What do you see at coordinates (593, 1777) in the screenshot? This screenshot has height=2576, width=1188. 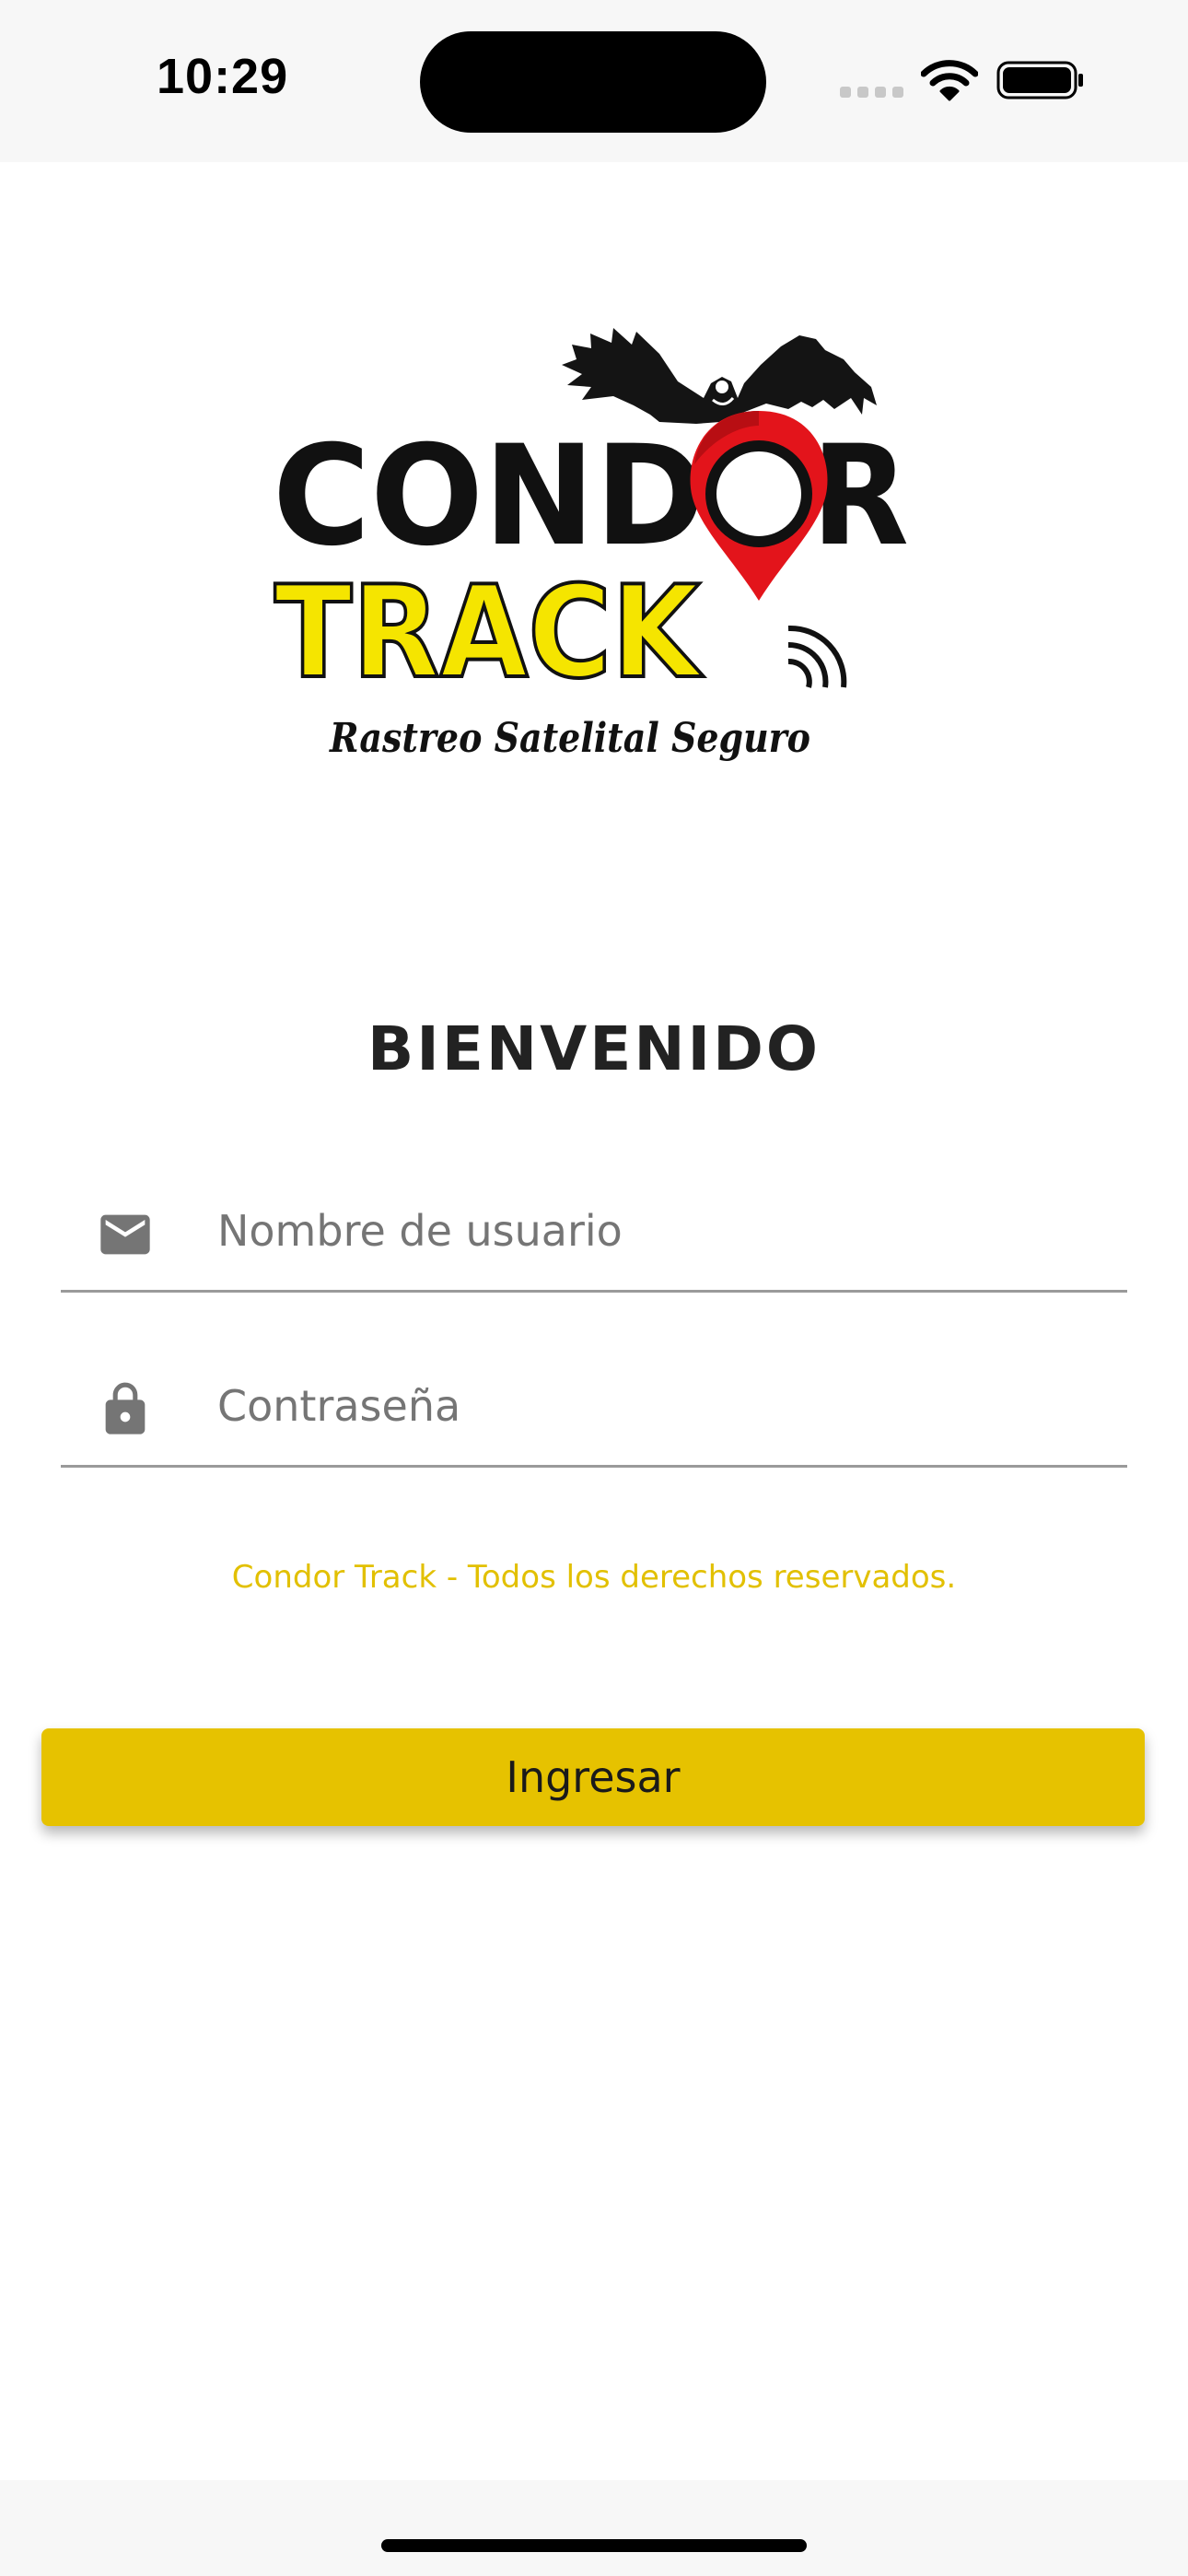 I see `login-button: Ingresar` at bounding box center [593, 1777].